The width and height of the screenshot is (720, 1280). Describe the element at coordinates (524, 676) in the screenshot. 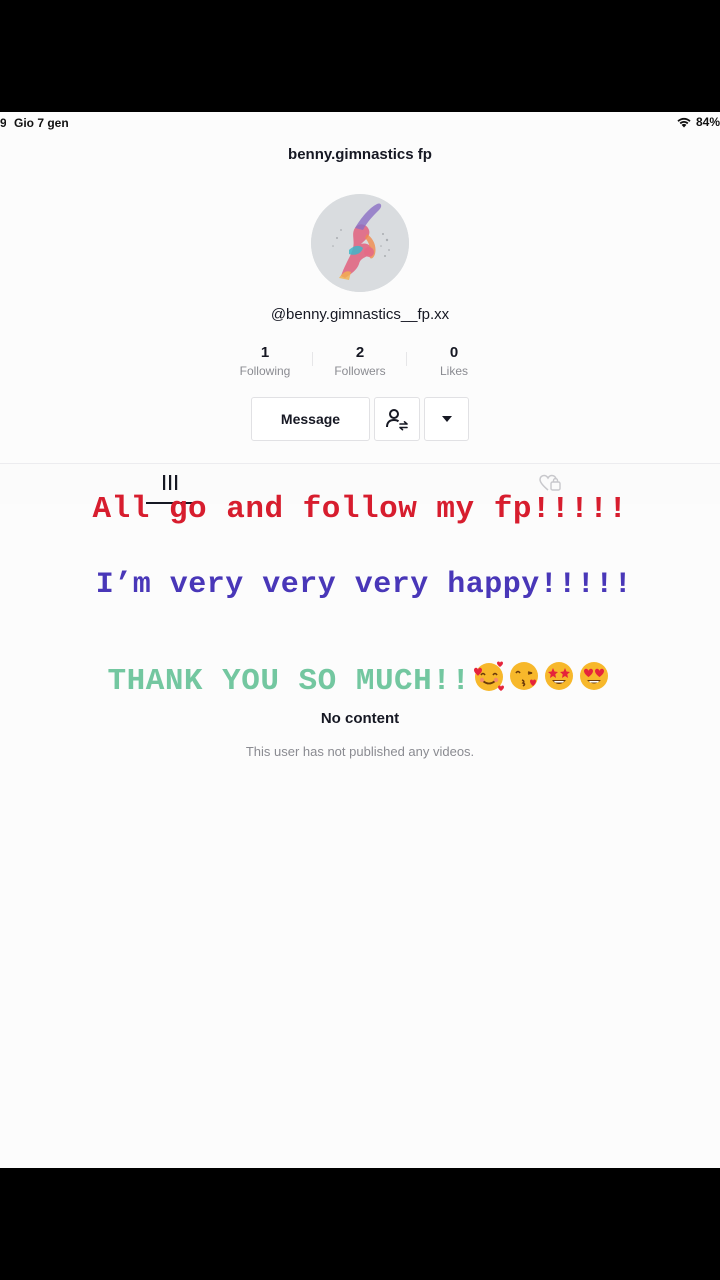

I see `face-blowing-kiss-icon` at that location.